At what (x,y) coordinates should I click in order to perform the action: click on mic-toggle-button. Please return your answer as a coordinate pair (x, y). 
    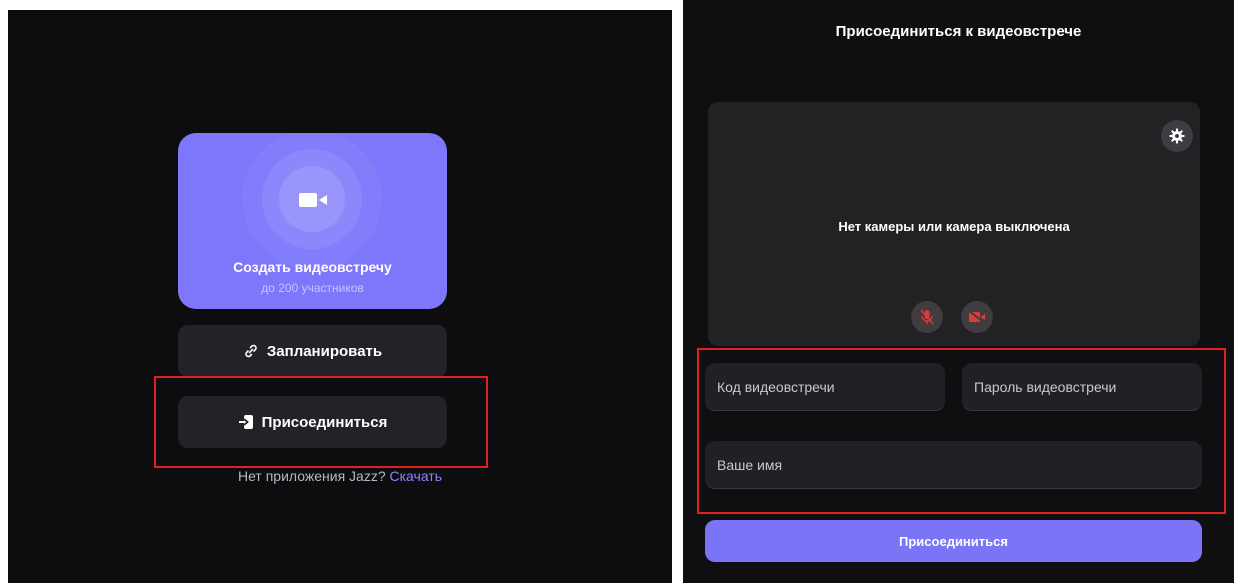
    Looking at the image, I should click on (927, 317).